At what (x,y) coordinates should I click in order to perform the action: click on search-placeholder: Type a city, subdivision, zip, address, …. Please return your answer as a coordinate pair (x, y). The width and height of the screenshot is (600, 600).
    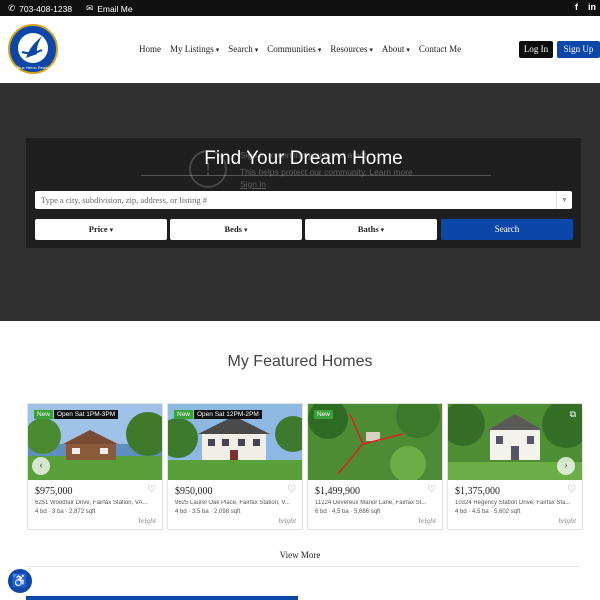
    Looking at the image, I should click on (124, 200).